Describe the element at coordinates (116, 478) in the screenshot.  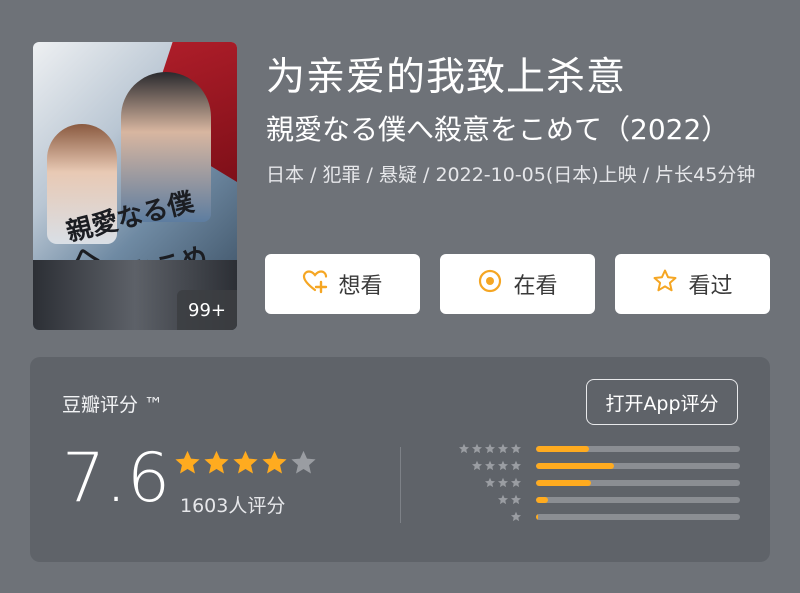
I see `rating-score: 7.6` at that location.